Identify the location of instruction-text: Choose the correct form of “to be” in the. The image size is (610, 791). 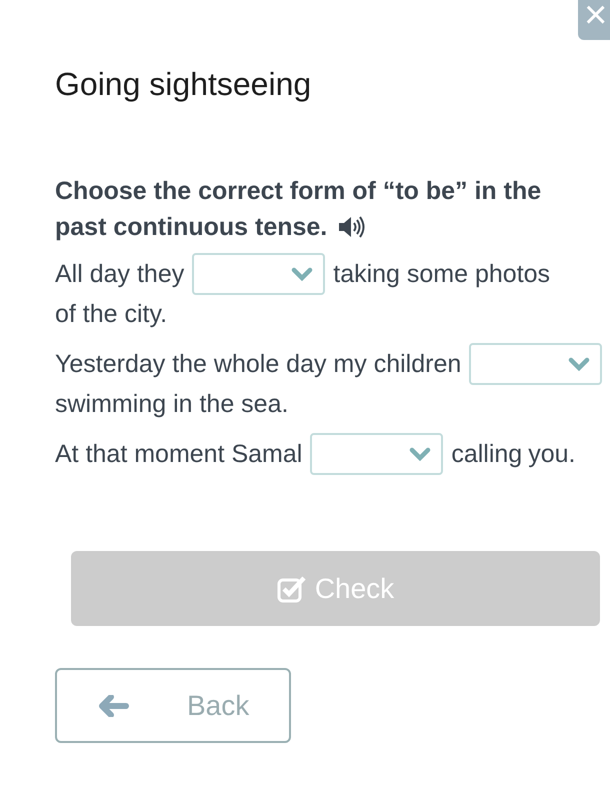
(298, 191).